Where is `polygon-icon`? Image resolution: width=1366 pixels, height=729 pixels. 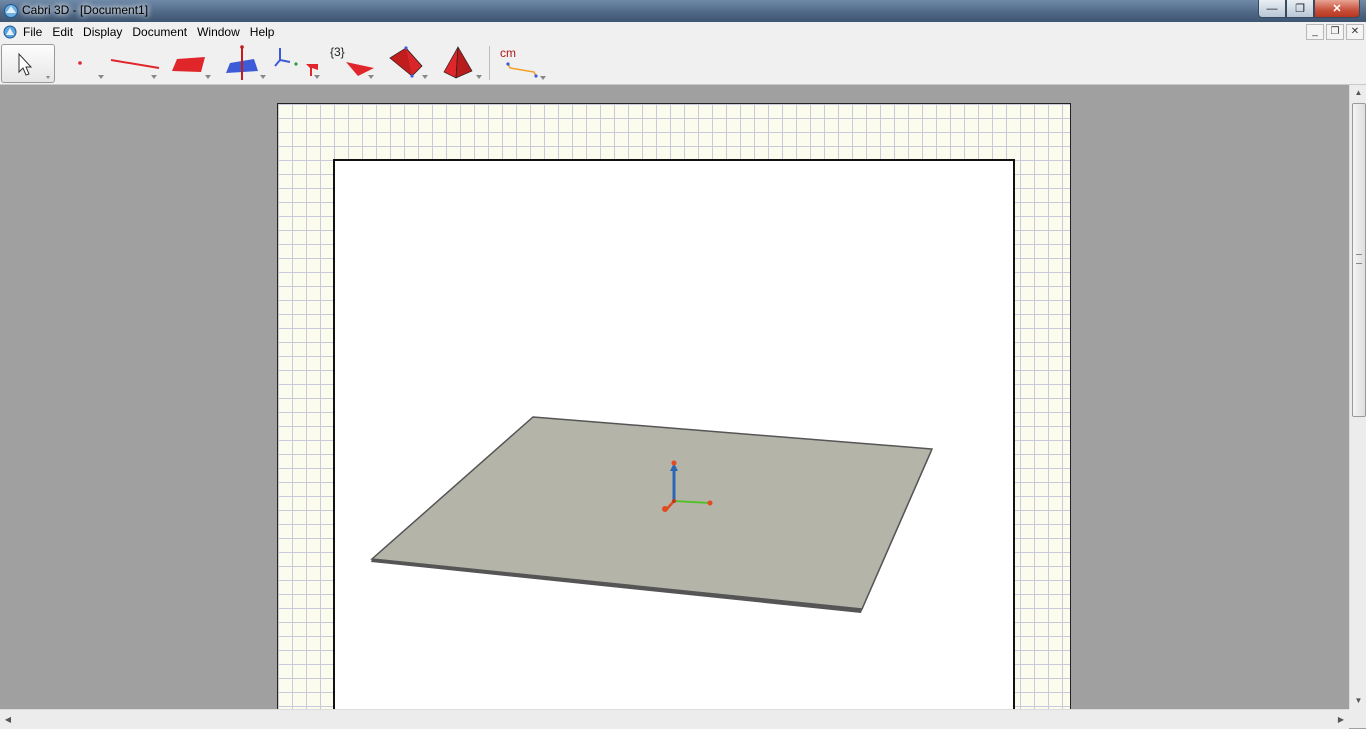 polygon-icon is located at coordinates (360, 70).